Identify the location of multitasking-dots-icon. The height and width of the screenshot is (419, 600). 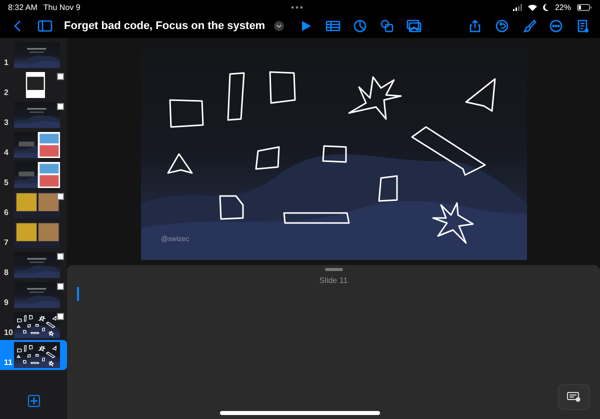
(296, 7).